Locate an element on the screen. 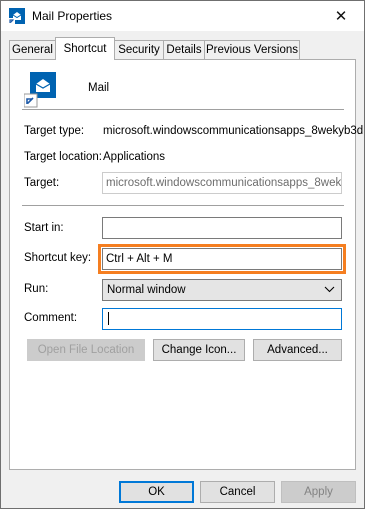  close-icon: ✕ is located at coordinates (341, 16).